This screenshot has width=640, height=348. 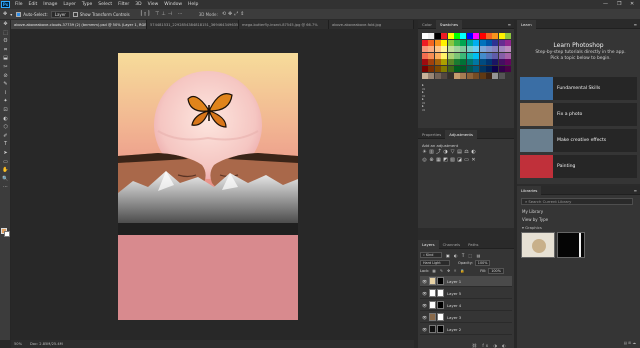 I want to click on library-search-input: ⌕ Search Current Library, so click(x=577, y=201).